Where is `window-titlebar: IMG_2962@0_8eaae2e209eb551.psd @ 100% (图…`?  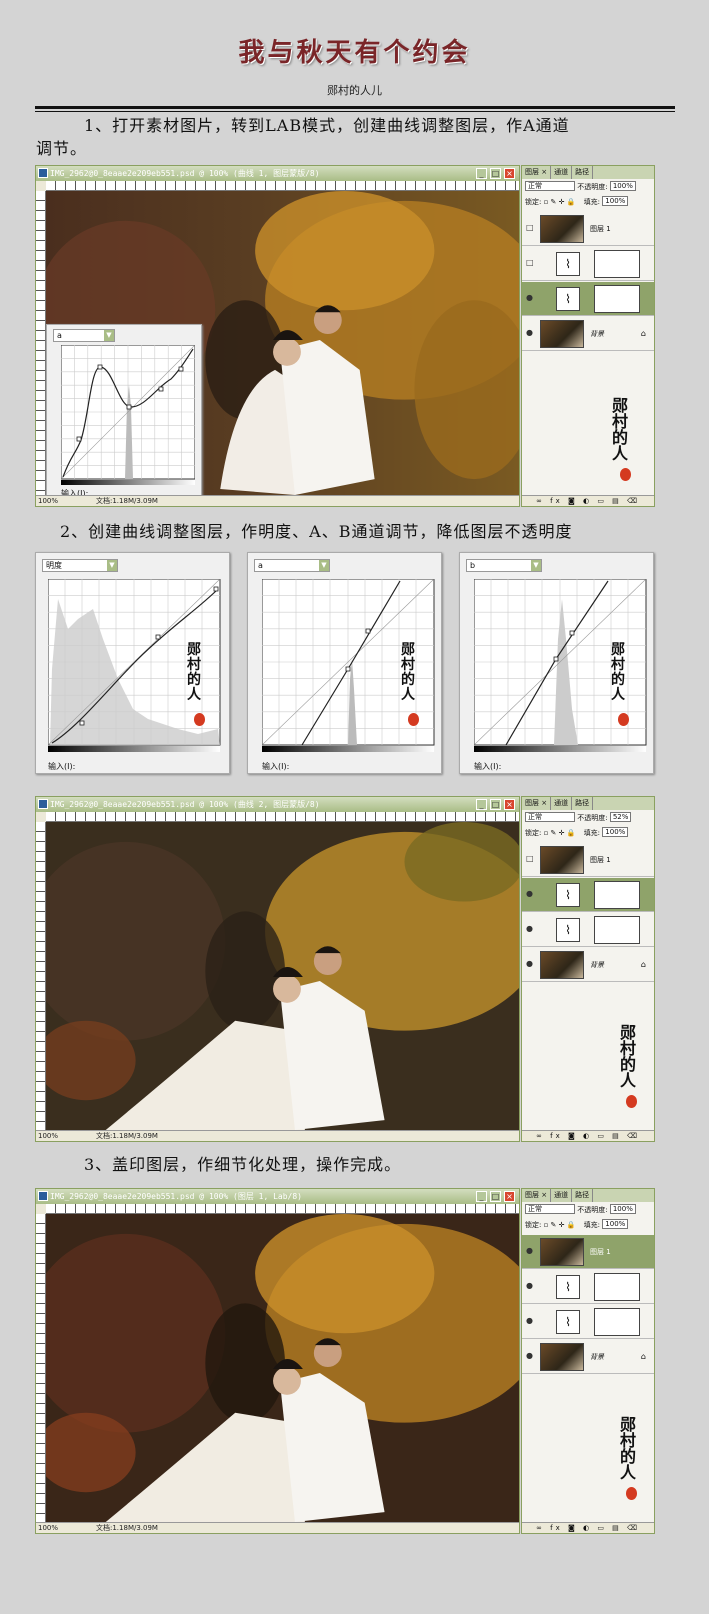
window-titlebar: IMG_2962@0_8eaae2e209eb551.psd @ 100% (图… is located at coordinates (277, 1196).